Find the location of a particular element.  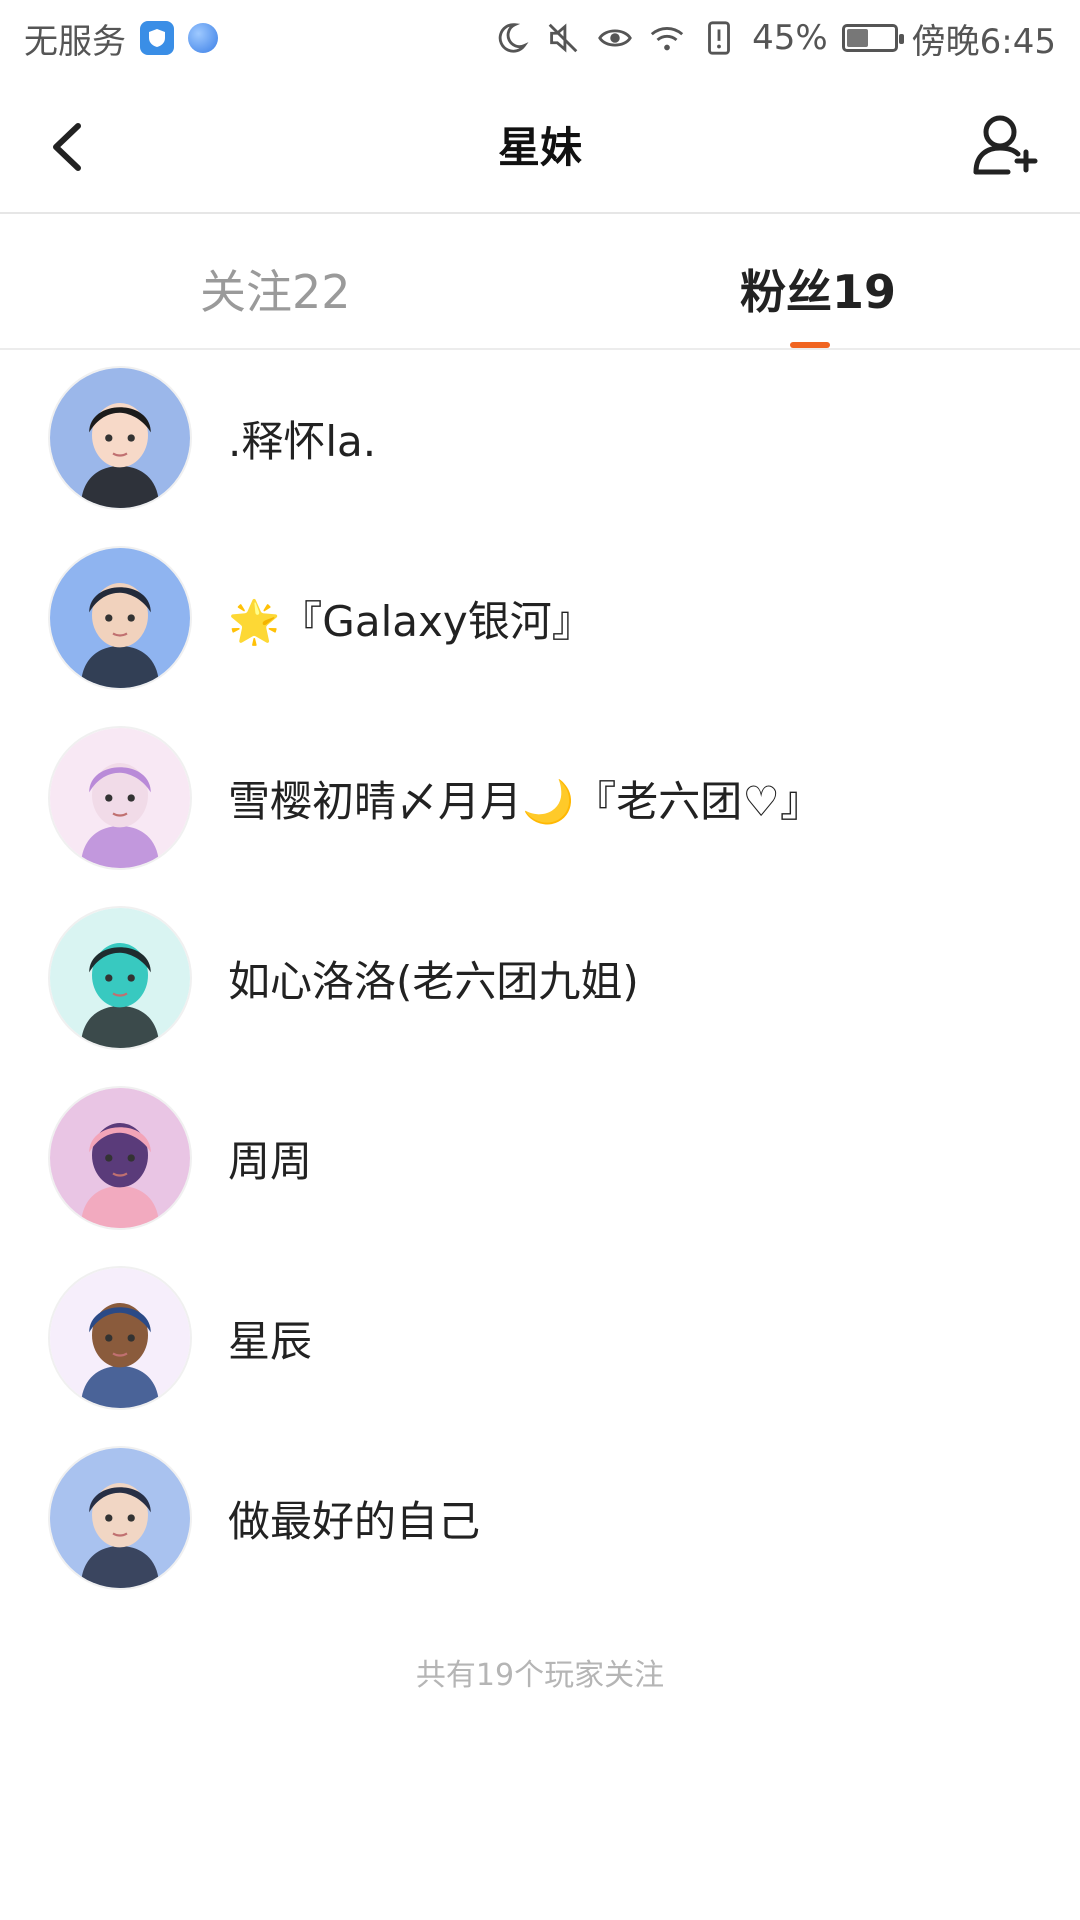

status-right: 45% 傍晚6:45 is located at coordinates (774, 38).